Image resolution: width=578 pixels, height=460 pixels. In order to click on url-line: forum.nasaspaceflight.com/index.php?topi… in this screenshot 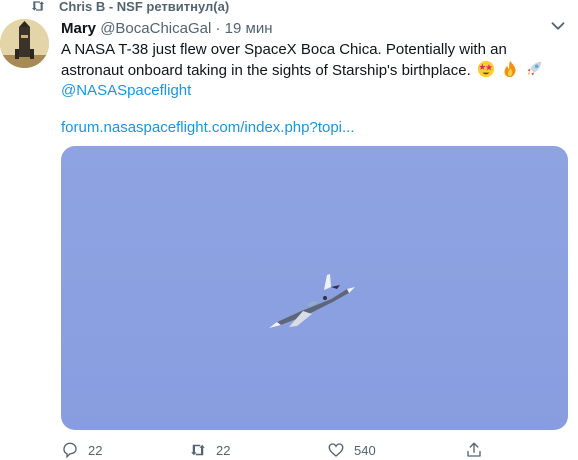, I will do `click(208, 128)`.